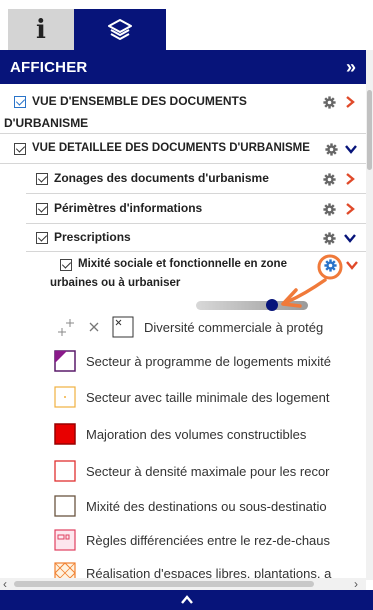 This screenshot has width=373, height=610. Describe the element at coordinates (183, 67) in the screenshot. I see `panel-header: AFFICHER »` at that location.